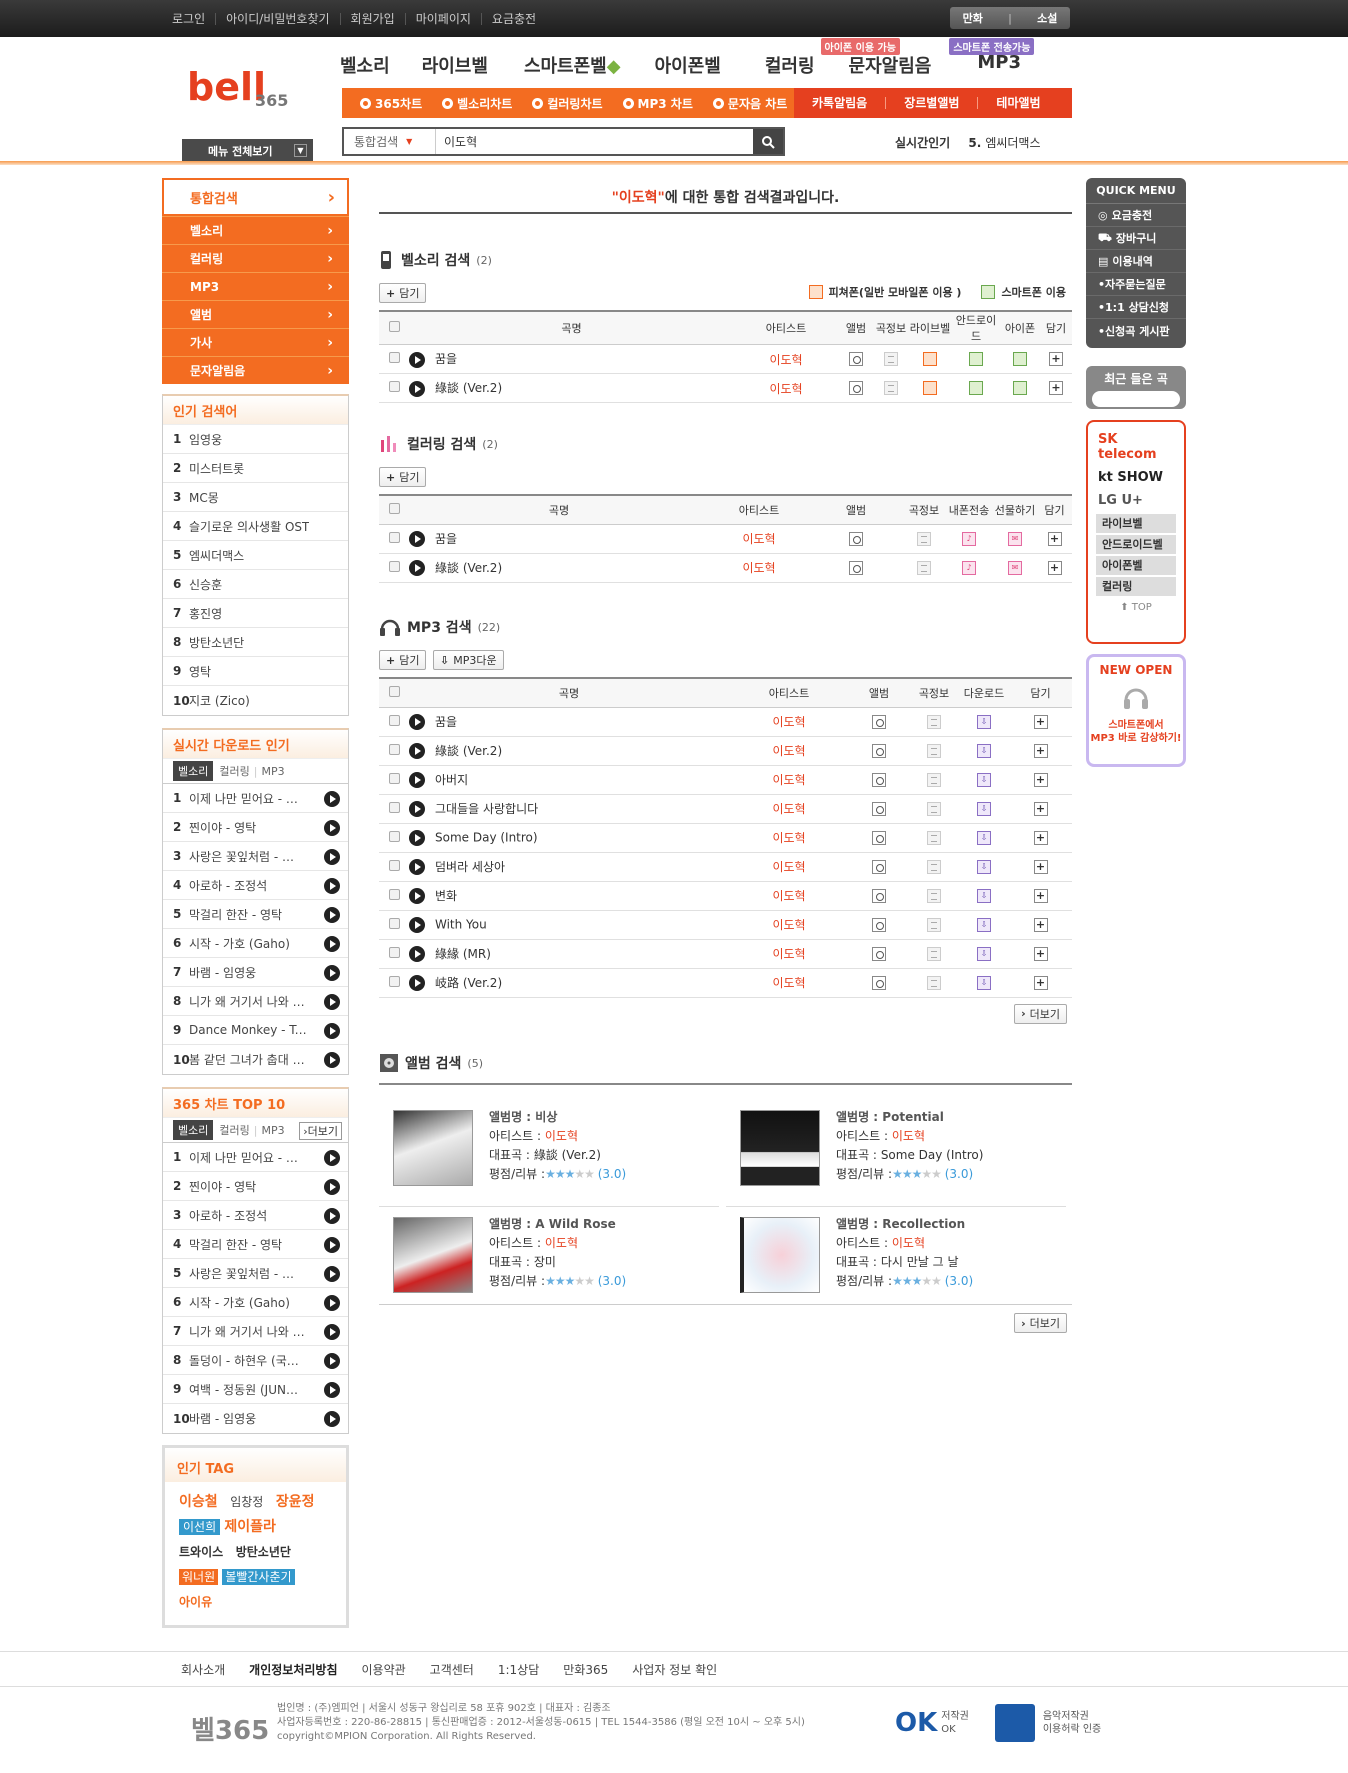 The width and height of the screenshot is (1348, 1773). What do you see at coordinates (390, 141) in the screenshot?
I see `search-category-select: 통합검색 ▼` at bounding box center [390, 141].